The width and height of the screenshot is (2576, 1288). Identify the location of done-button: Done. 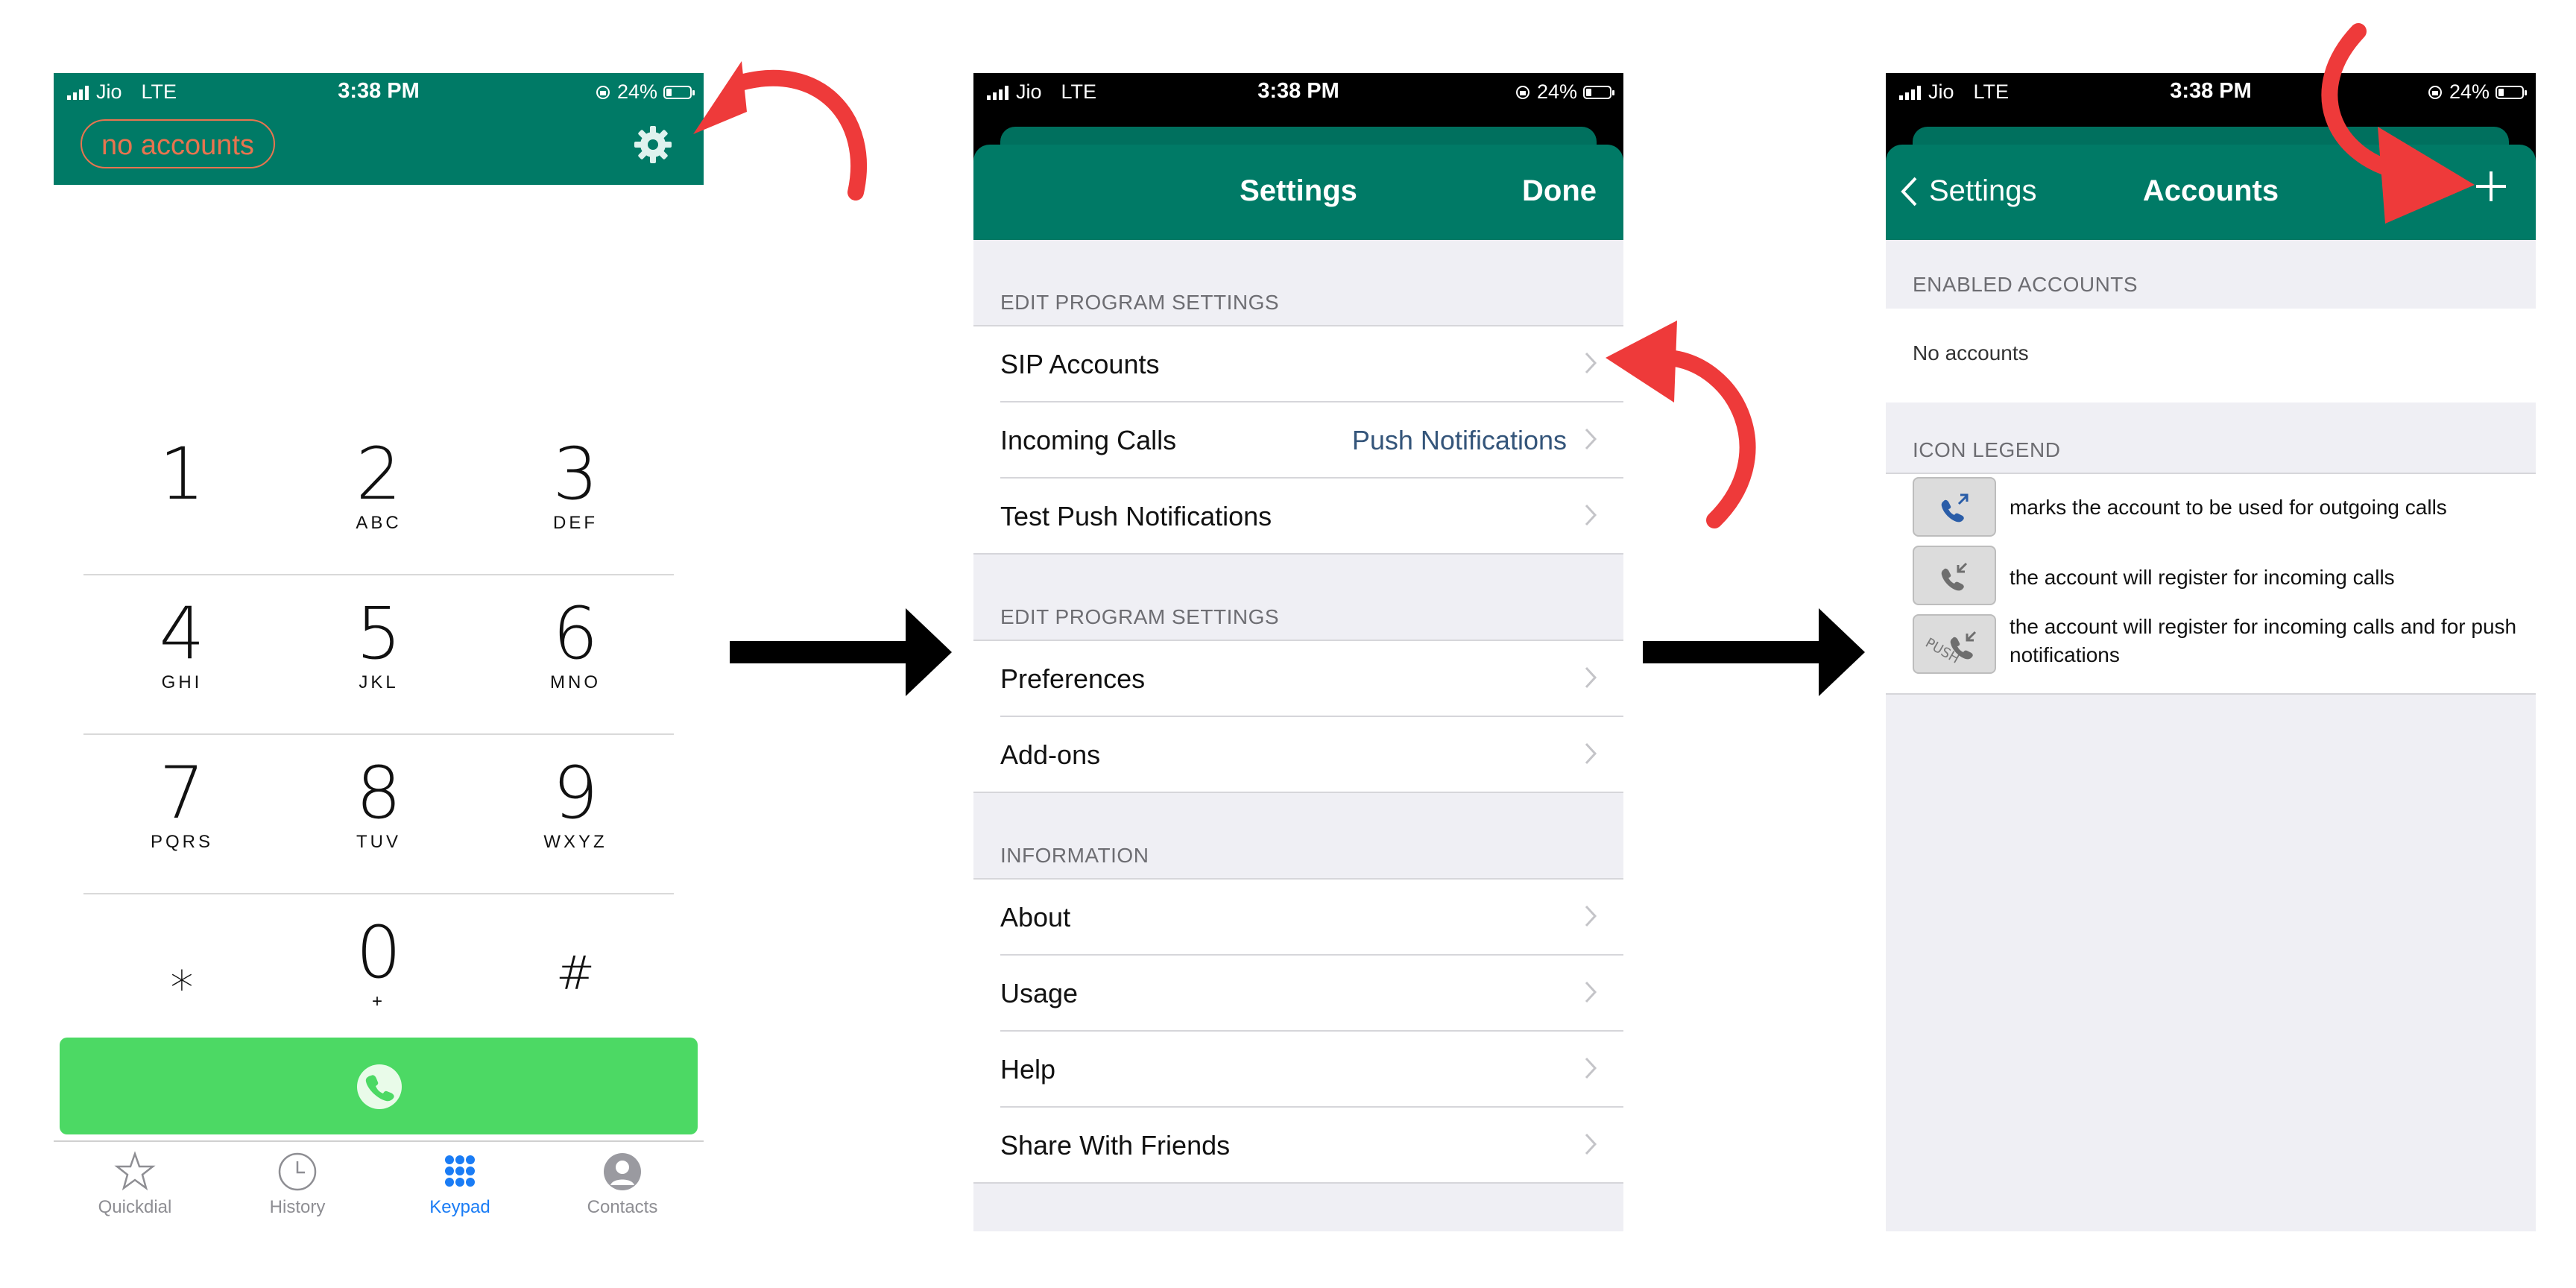
(1559, 191).